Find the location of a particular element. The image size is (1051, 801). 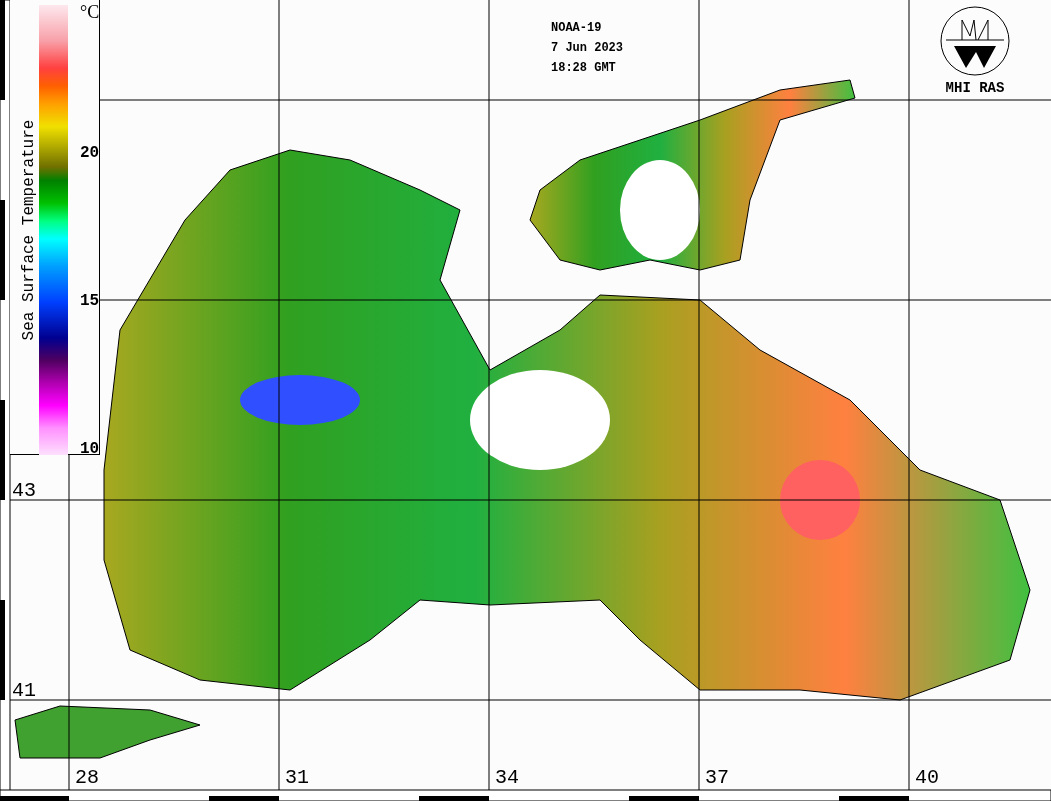

latitude-label: 43 is located at coordinates (24, 490).